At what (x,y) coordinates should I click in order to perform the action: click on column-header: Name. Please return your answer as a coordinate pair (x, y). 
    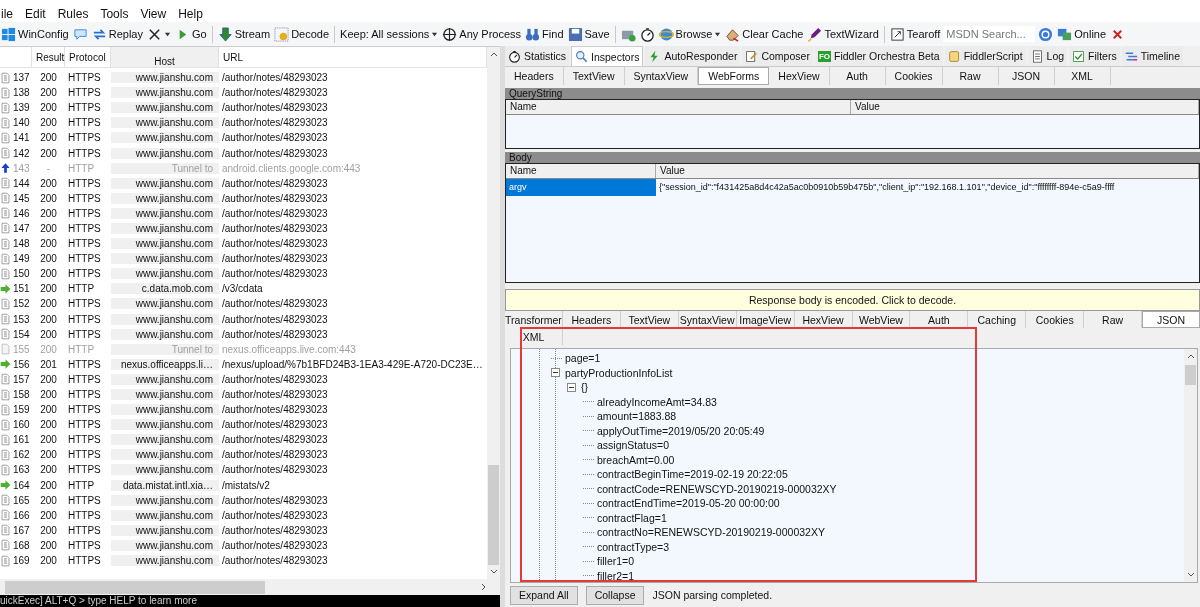
    Looking at the image, I should click on (581, 171).